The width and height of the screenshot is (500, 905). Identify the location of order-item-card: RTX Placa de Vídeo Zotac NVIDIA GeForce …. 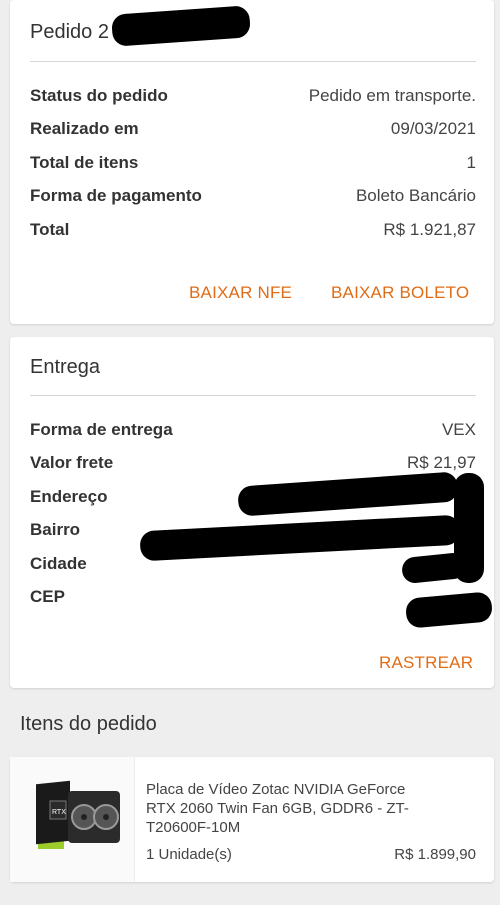
(252, 819).